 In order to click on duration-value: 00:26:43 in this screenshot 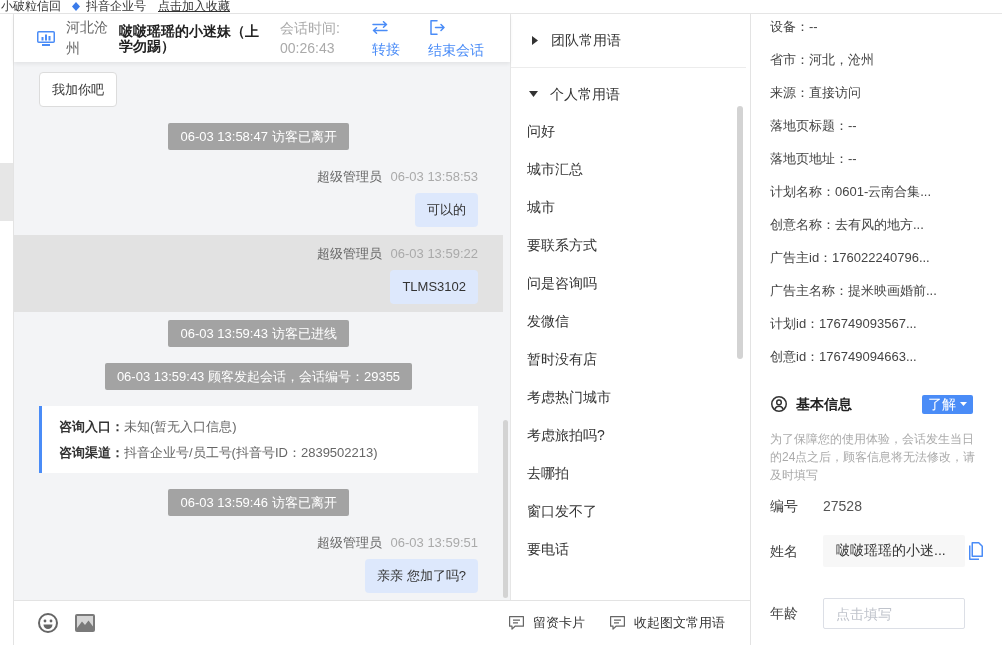, I will do `click(308, 48)`.